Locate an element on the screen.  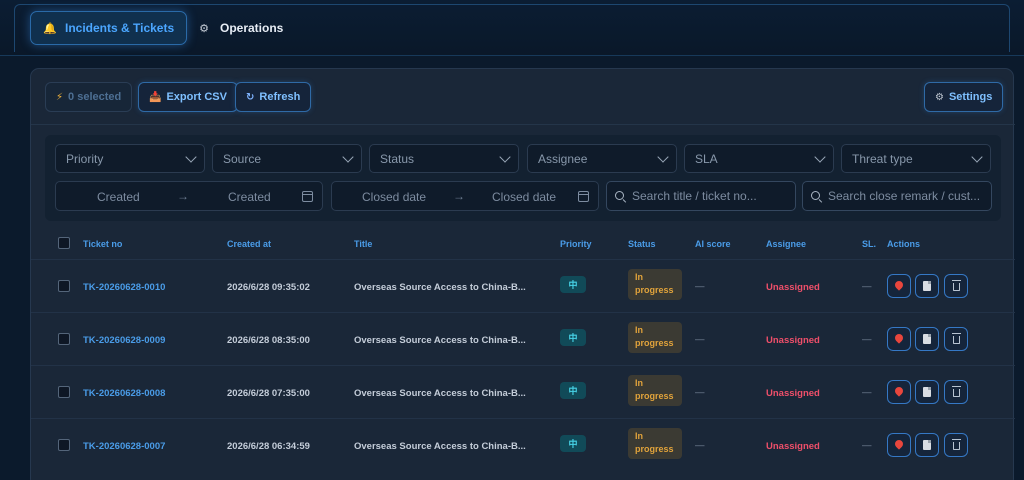
created-start-input: Created is located at coordinates (118, 197).